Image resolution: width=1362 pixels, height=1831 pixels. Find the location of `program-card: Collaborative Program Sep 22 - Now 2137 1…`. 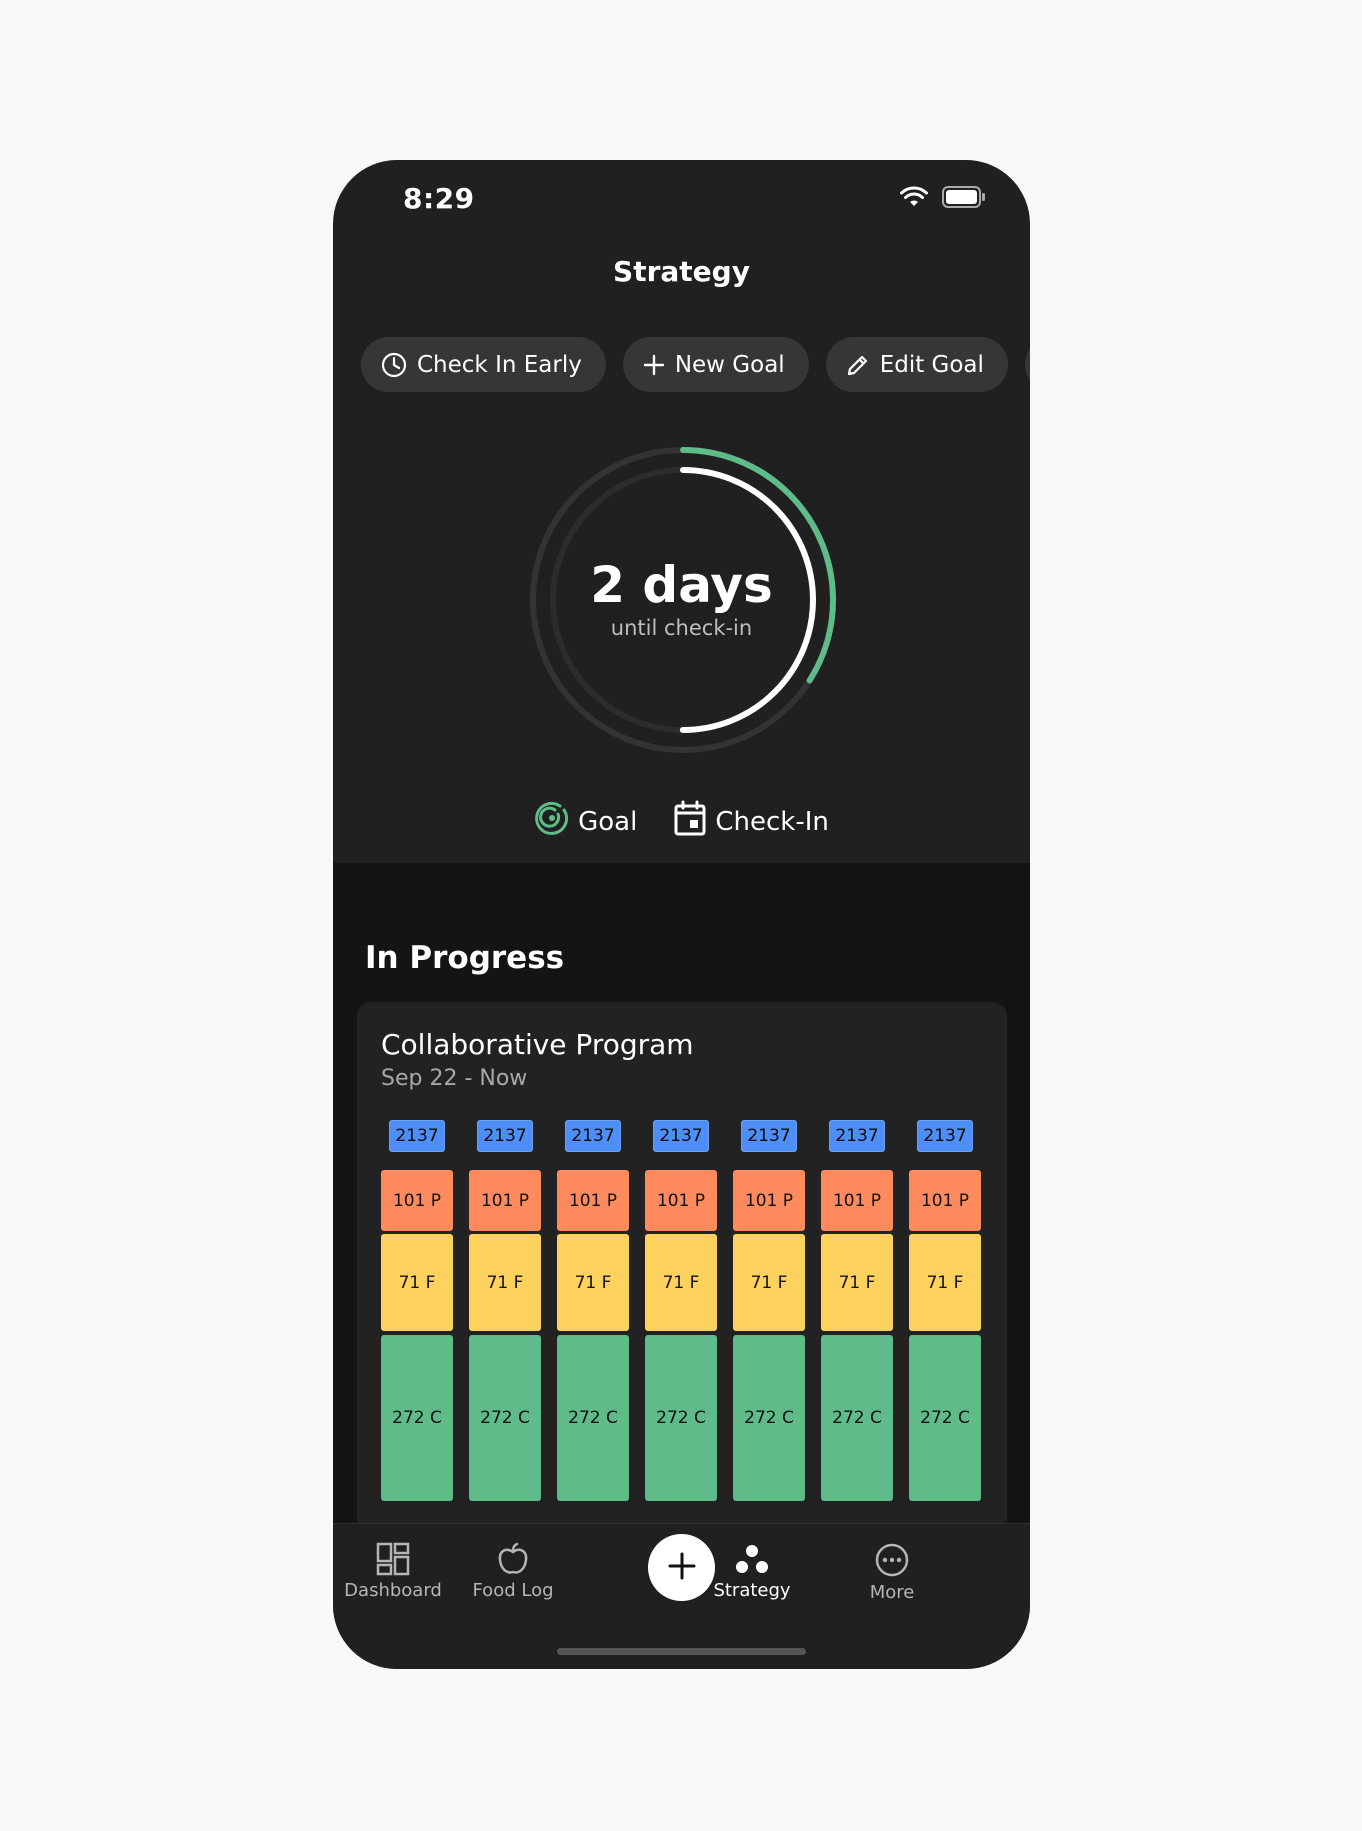

program-card: Collaborative Program Sep 22 - Now 2137 1… is located at coordinates (682, 1282).